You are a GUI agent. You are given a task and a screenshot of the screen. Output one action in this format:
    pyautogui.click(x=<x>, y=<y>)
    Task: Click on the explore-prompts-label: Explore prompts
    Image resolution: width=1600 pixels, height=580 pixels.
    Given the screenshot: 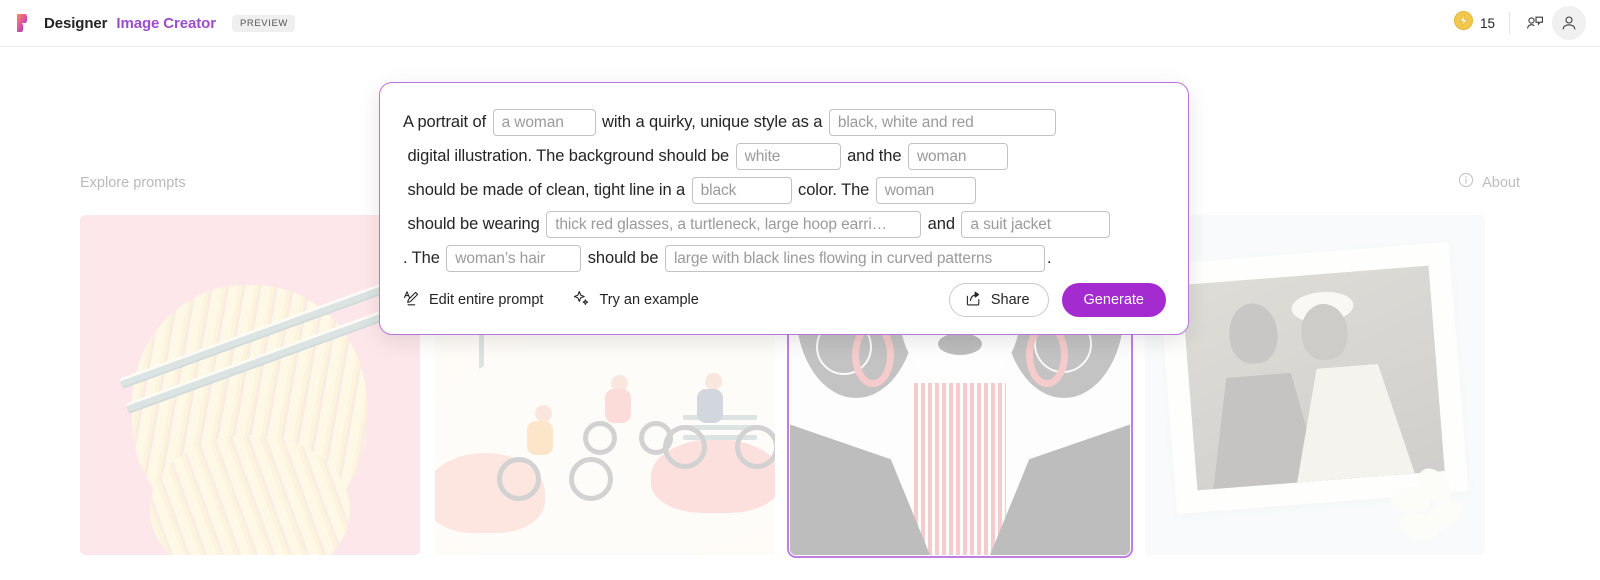 What is the action you would take?
    pyautogui.click(x=133, y=182)
    